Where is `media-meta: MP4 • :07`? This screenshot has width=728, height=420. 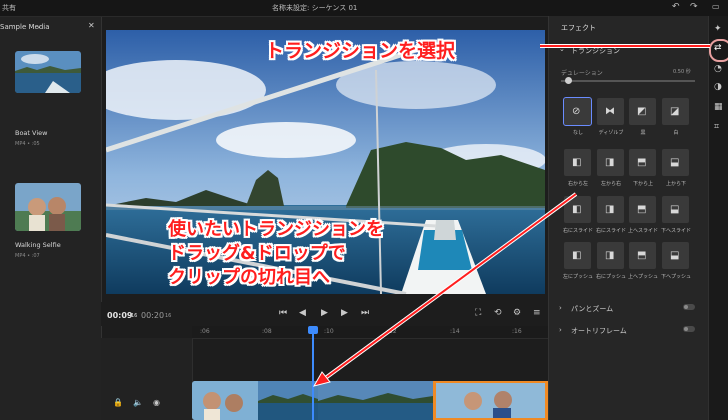
media-meta: MP4 • :07 is located at coordinates (27, 256).